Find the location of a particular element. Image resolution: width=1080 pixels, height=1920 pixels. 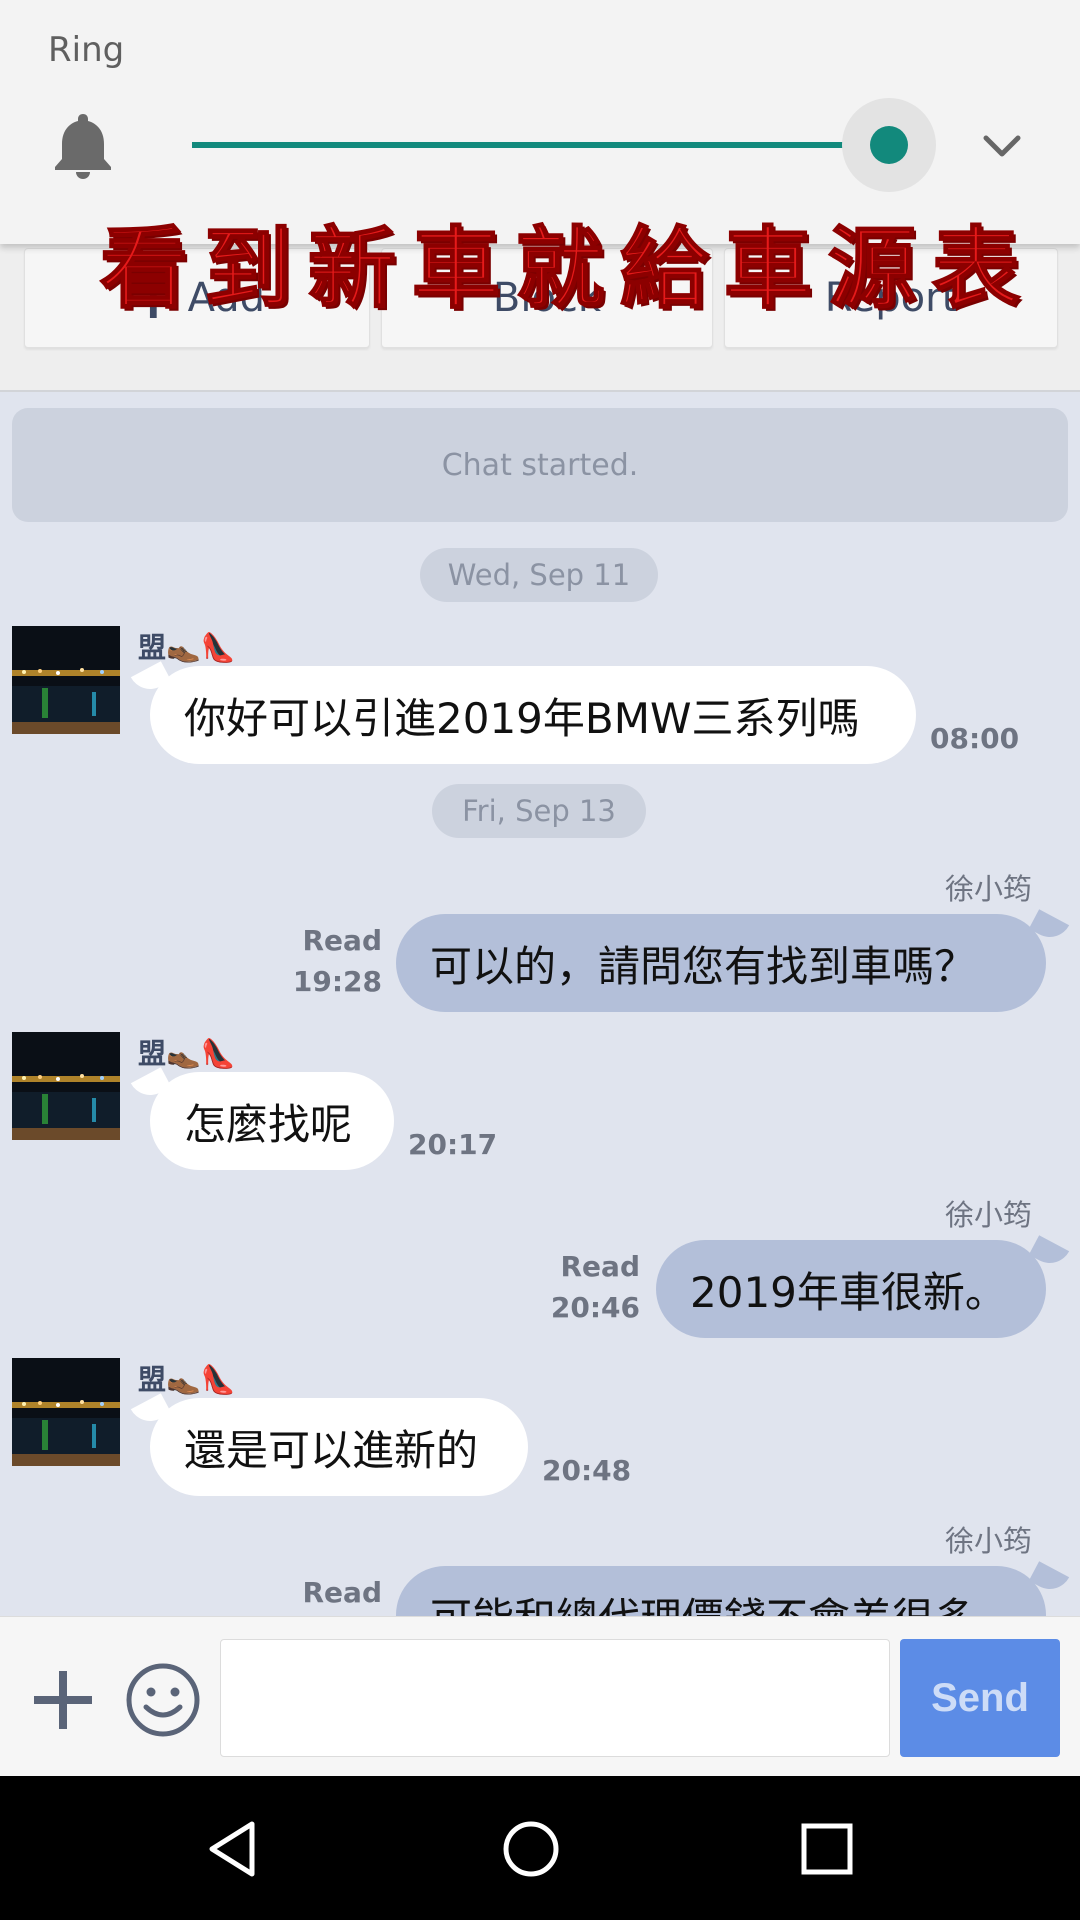

message-composer: Send is located at coordinates (540, 1696).